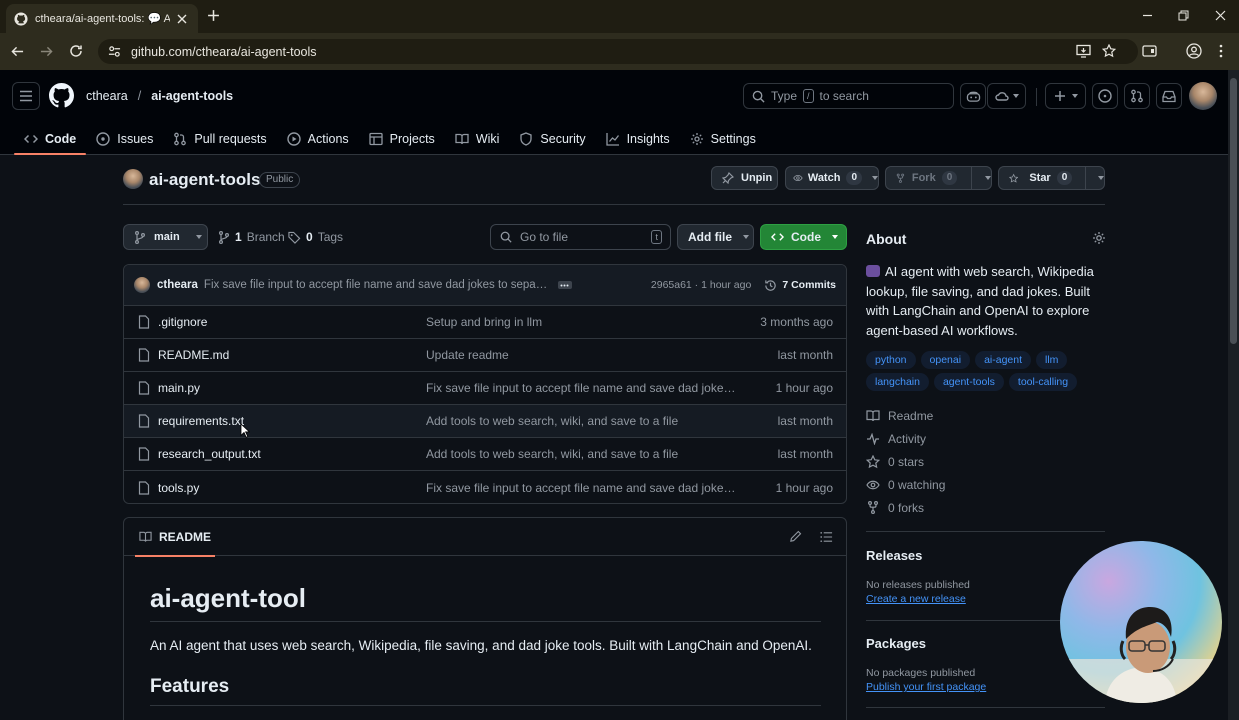 This screenshot has width=1239, height=720. I want to click on unpin-button: Unpin, so click(744, 178).